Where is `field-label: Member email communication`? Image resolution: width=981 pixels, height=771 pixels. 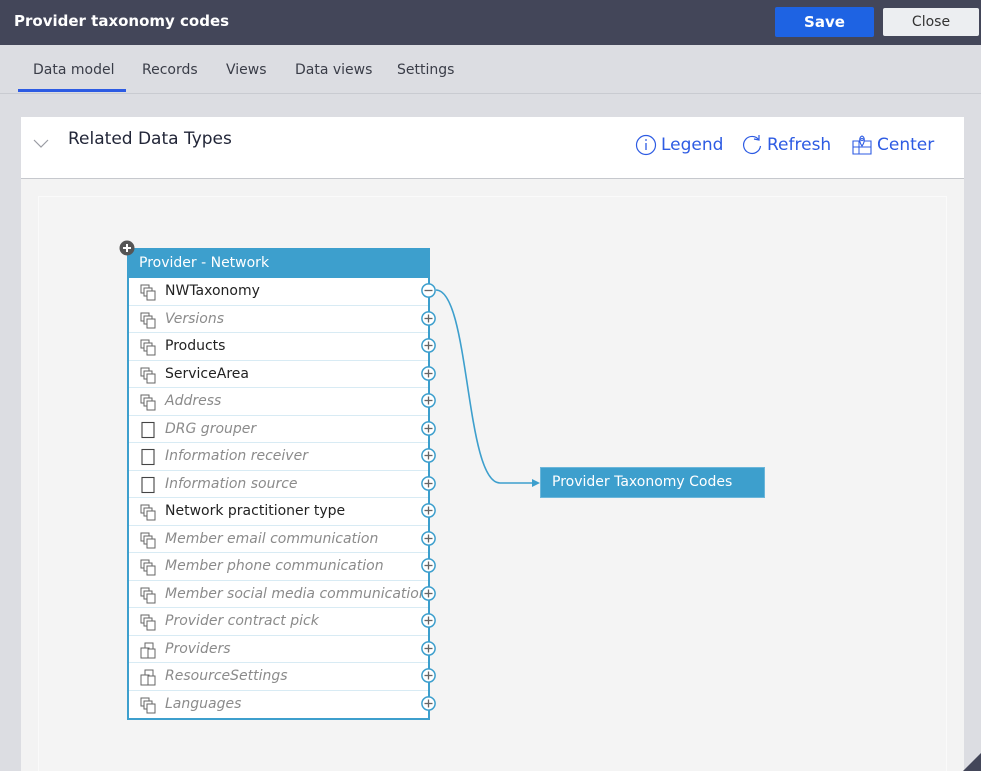 field-label: Member email communication is located at coordinates (272, 538).